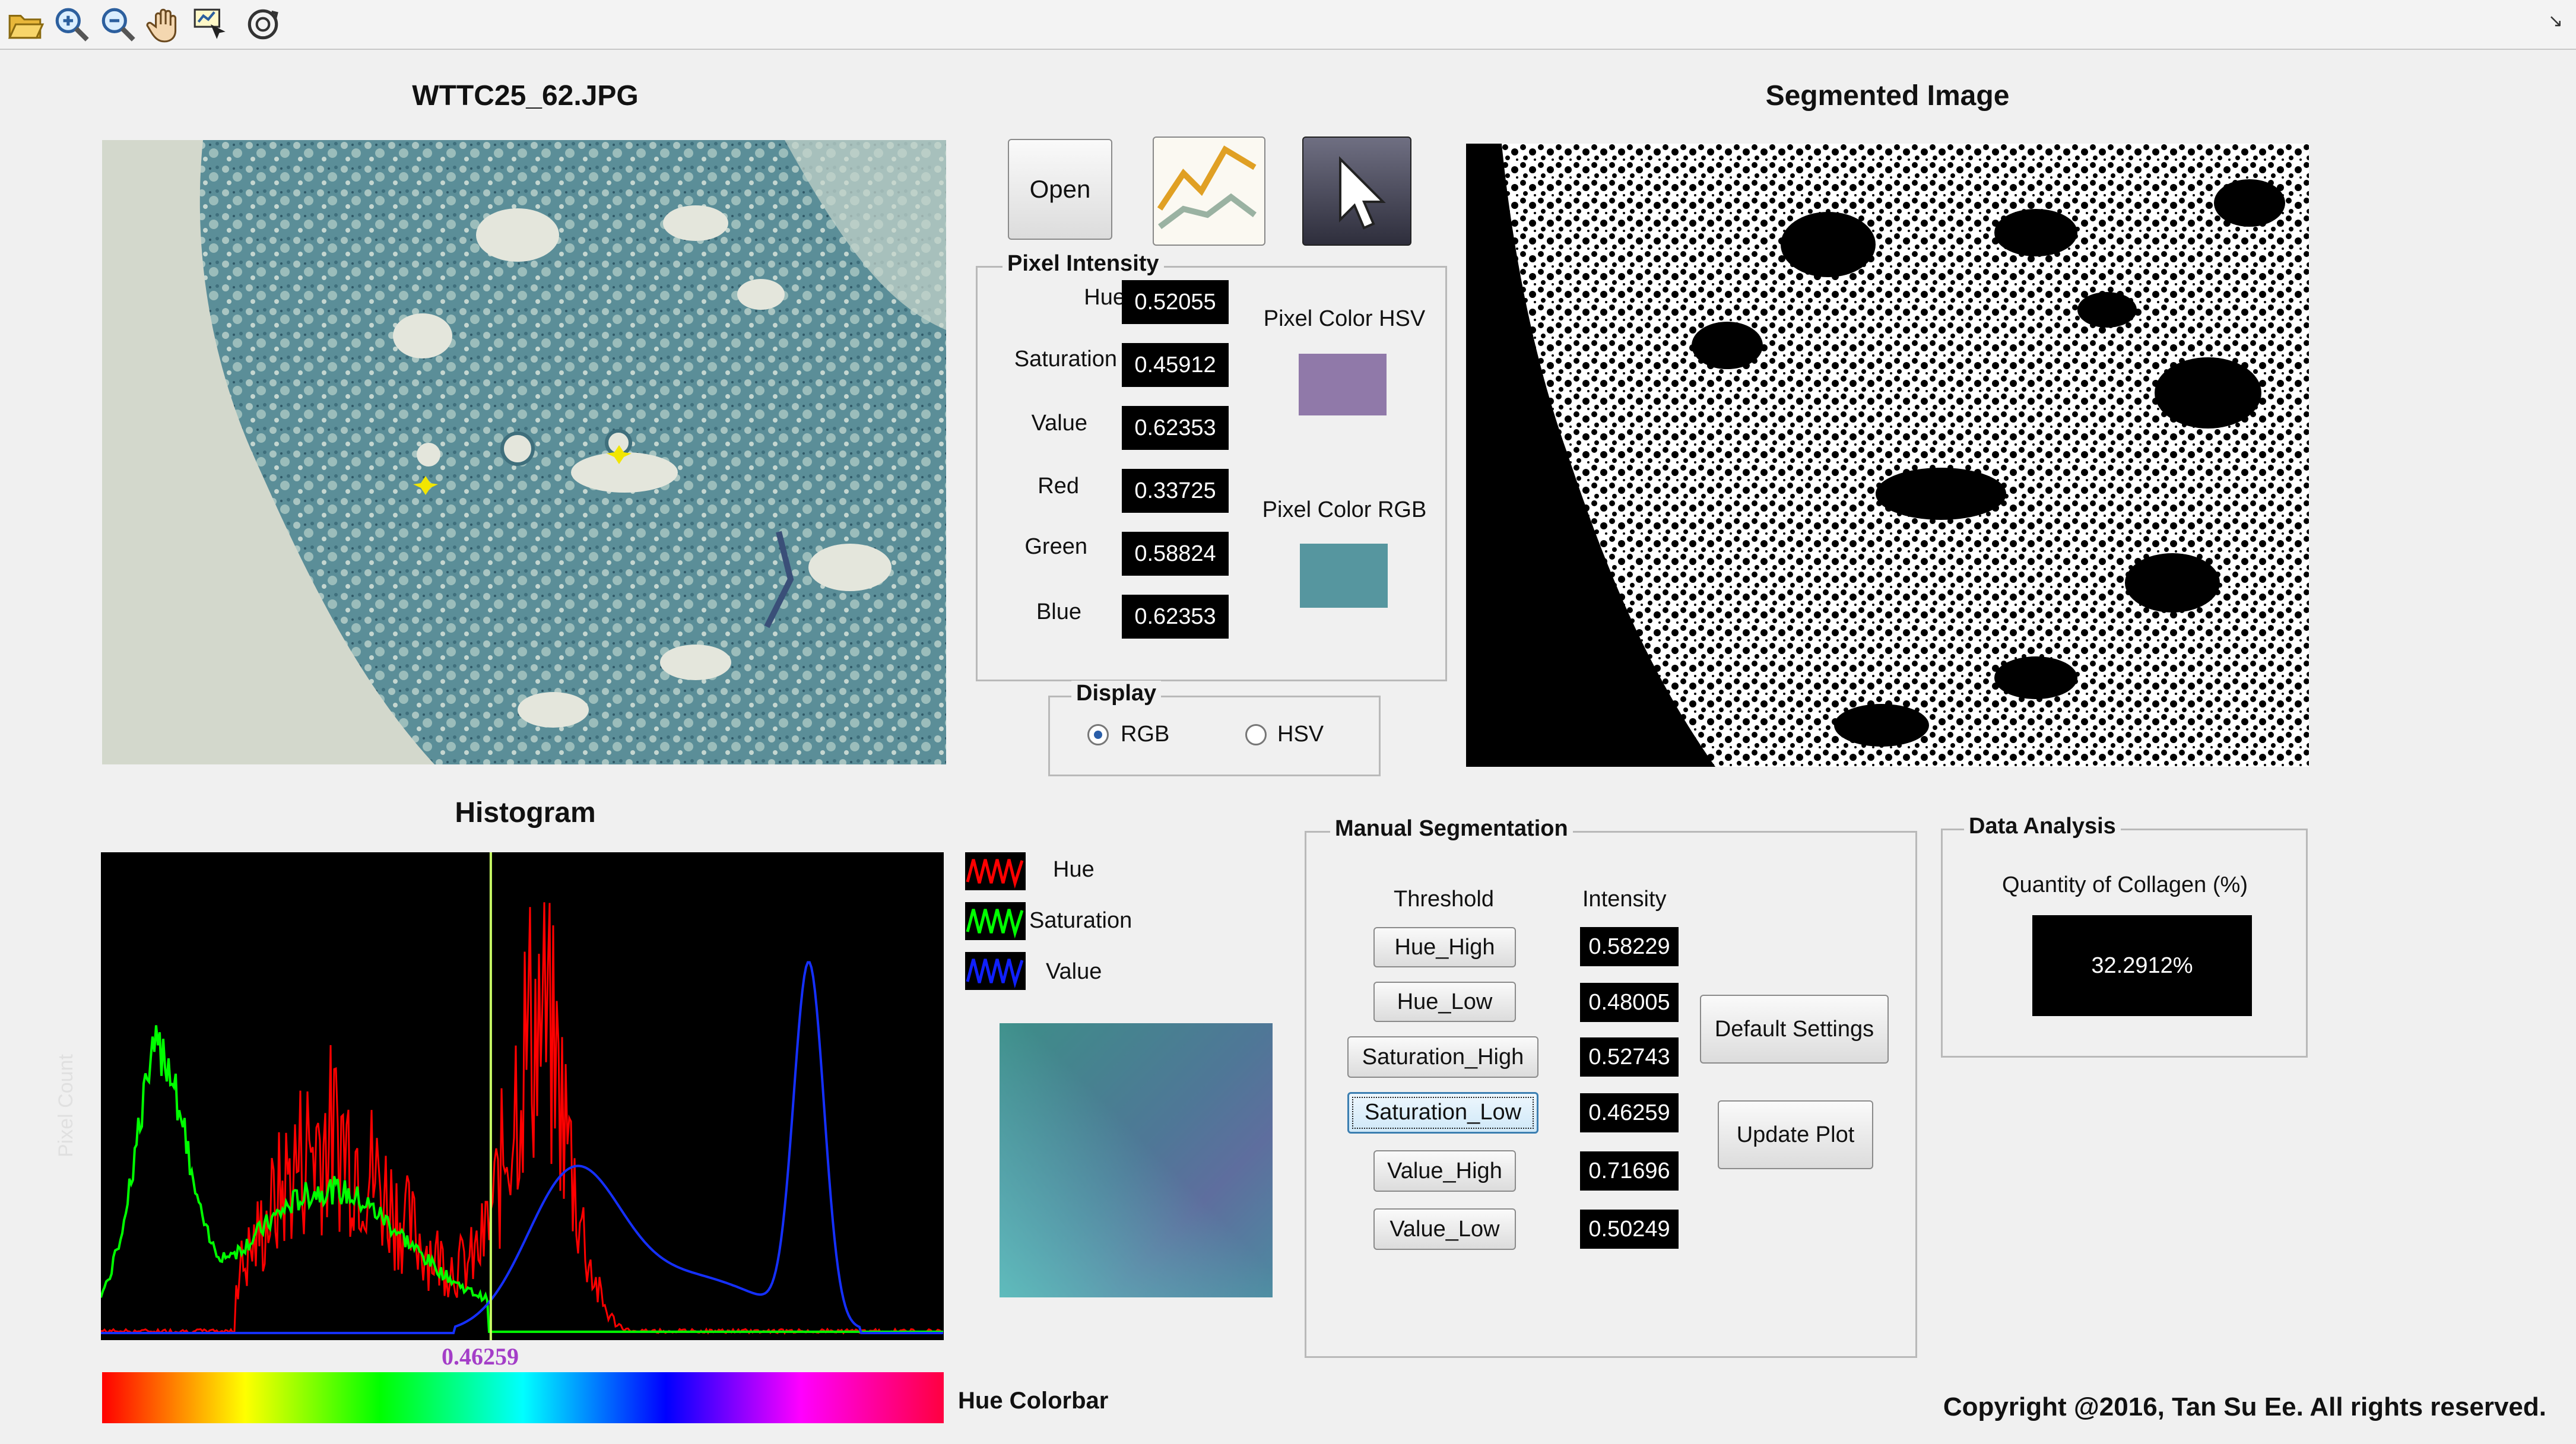 This screenshot has height=1444, width=2576. I want to click on value-value: 0.62353, so click(1175, 428).